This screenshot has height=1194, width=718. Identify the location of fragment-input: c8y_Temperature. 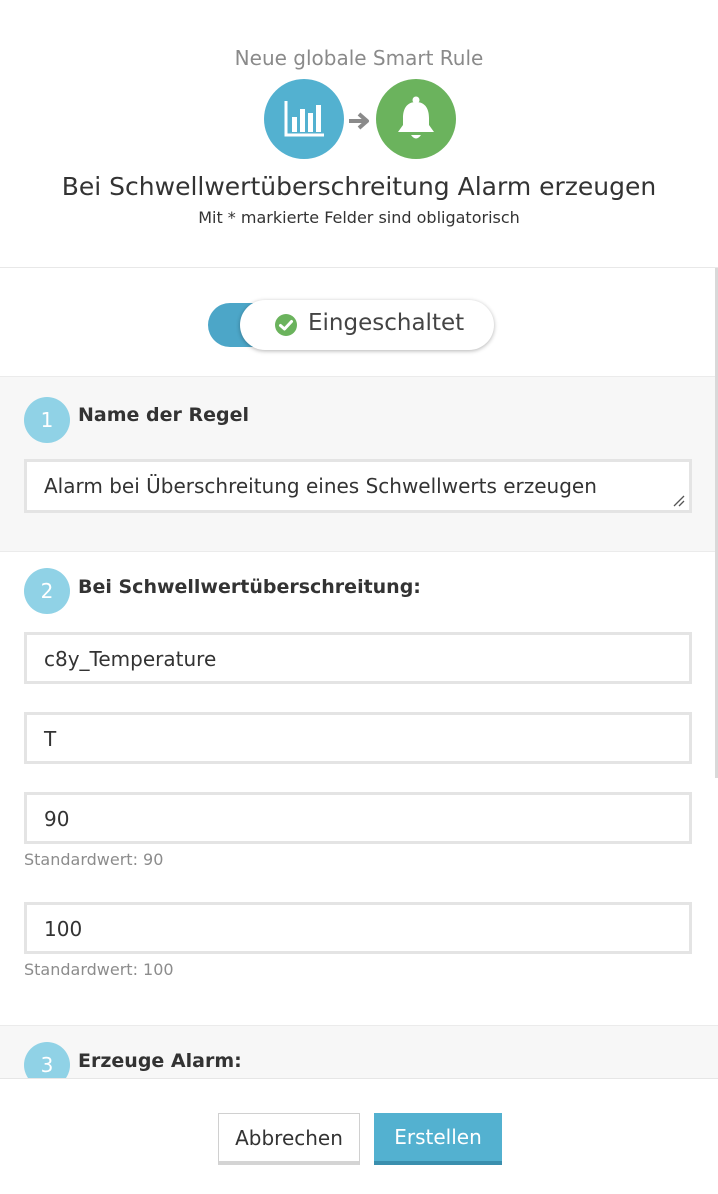
(358, 658).